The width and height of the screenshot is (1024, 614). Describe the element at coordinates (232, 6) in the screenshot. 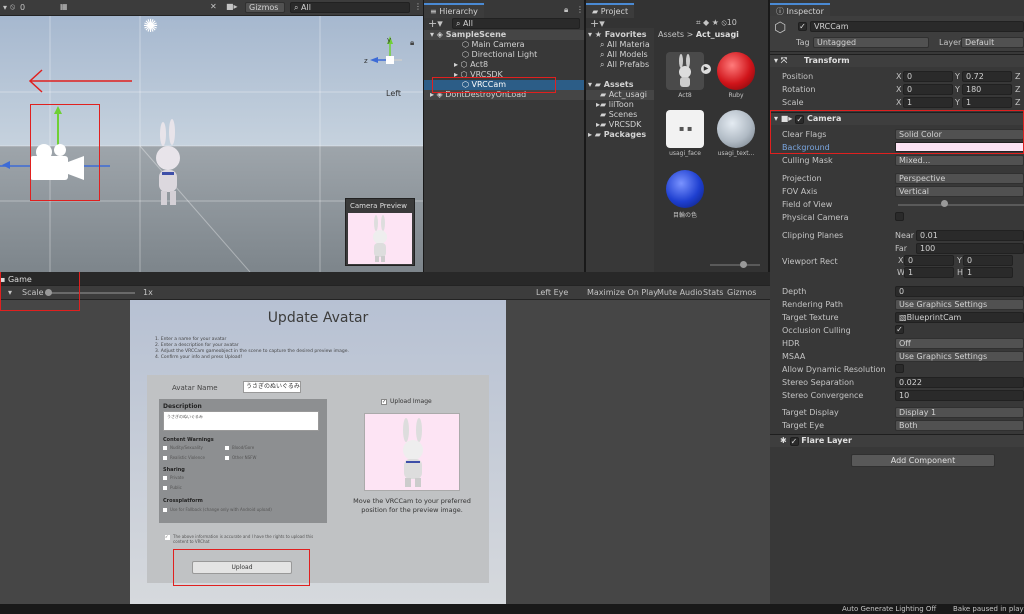

I see `camera-icon: ■▸` at that location.